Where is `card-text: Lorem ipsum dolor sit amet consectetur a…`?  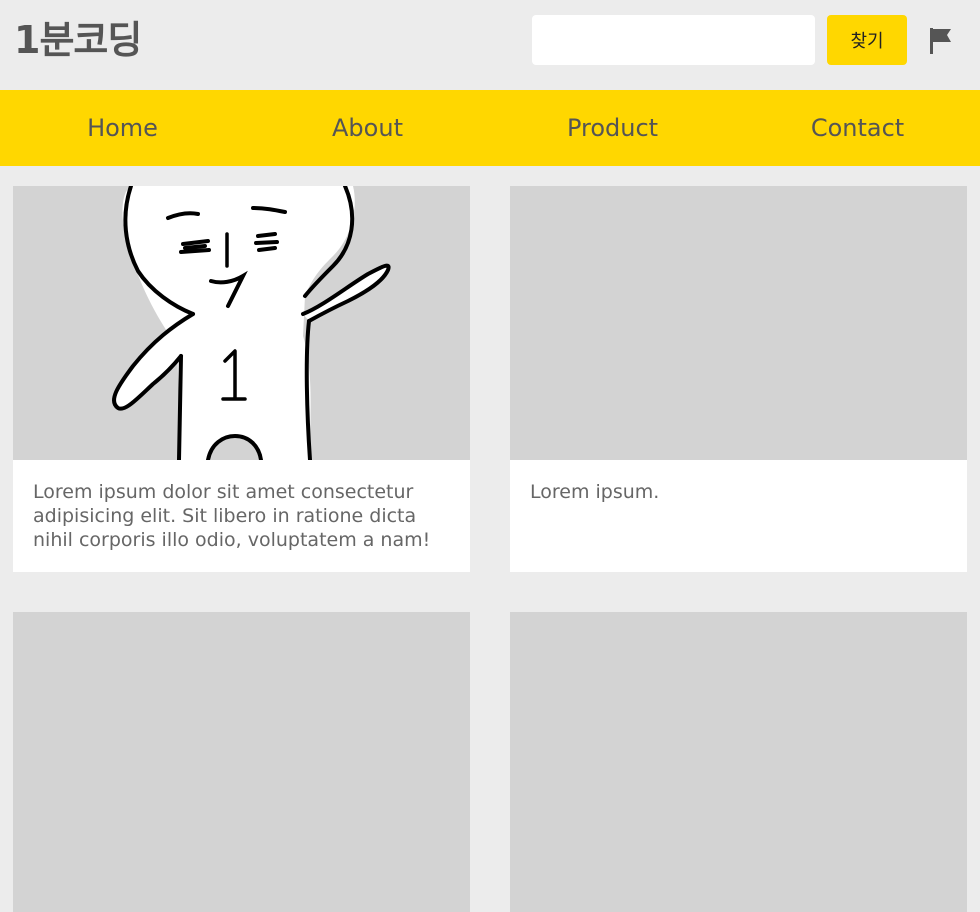
card-text: Lorem ipsum dolor sit amet consectetur a… is located at coordinates (232, 516).